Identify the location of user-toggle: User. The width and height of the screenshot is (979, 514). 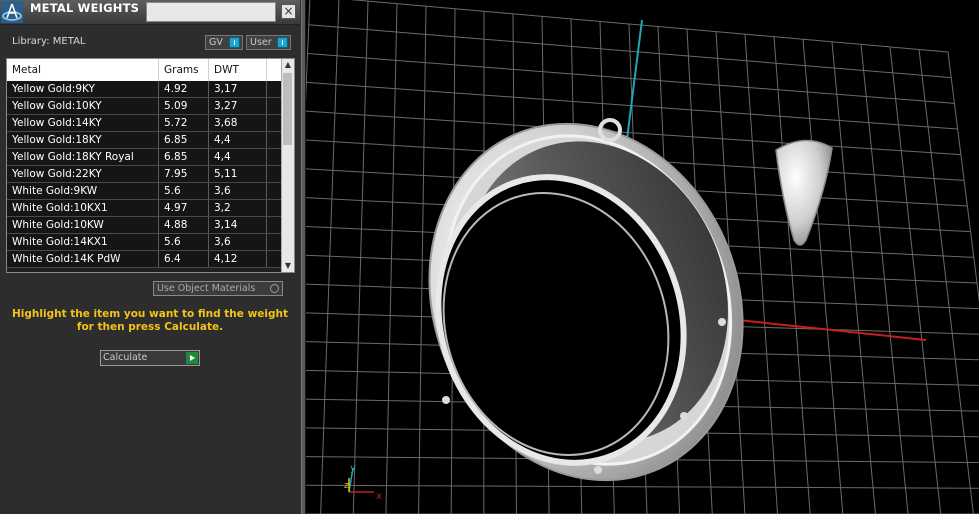
(268, 42).